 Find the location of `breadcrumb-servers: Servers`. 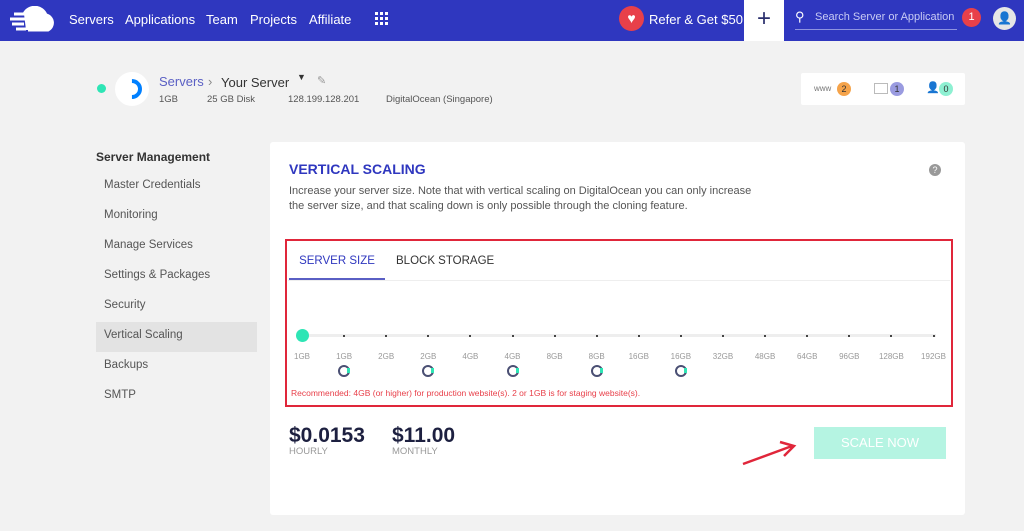

breadcrumb-servers: Servers is located at coordinates (181, 81).